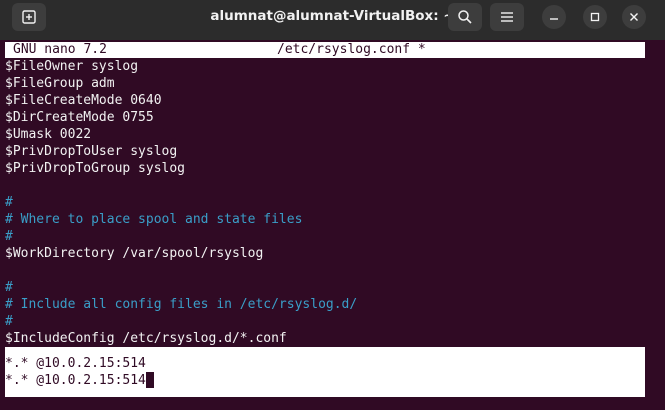 This screenshot has width=665, height=410. I want to click on new-tab-button, so click(29, 17).